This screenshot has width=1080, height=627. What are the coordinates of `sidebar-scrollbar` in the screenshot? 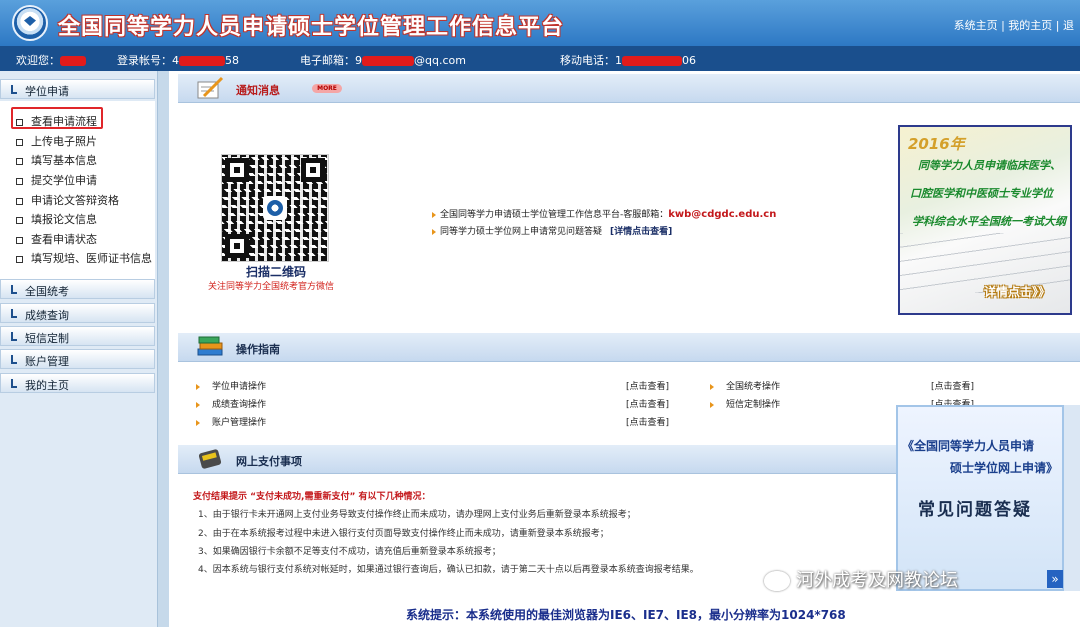 It's located at (163, 349).